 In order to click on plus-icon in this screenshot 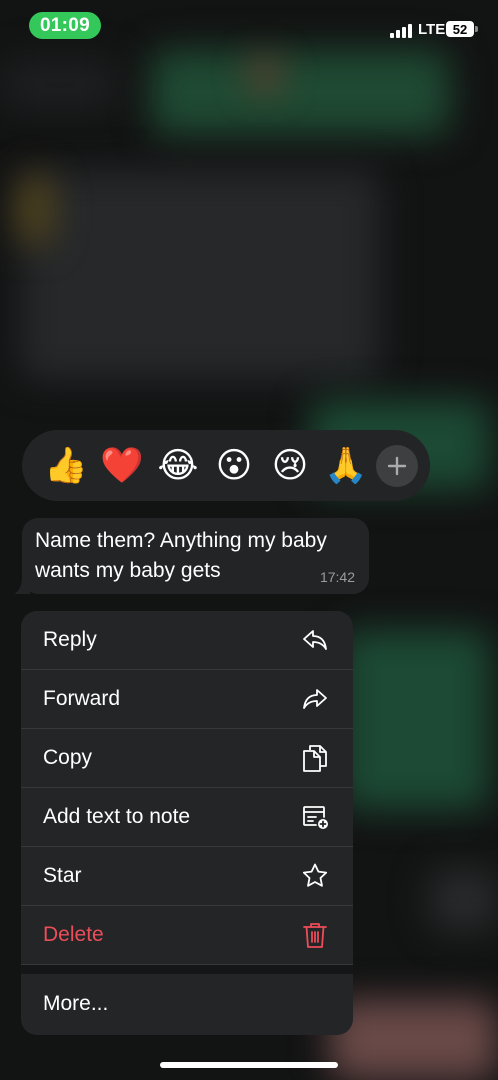, I will do `click(397, 465)`.